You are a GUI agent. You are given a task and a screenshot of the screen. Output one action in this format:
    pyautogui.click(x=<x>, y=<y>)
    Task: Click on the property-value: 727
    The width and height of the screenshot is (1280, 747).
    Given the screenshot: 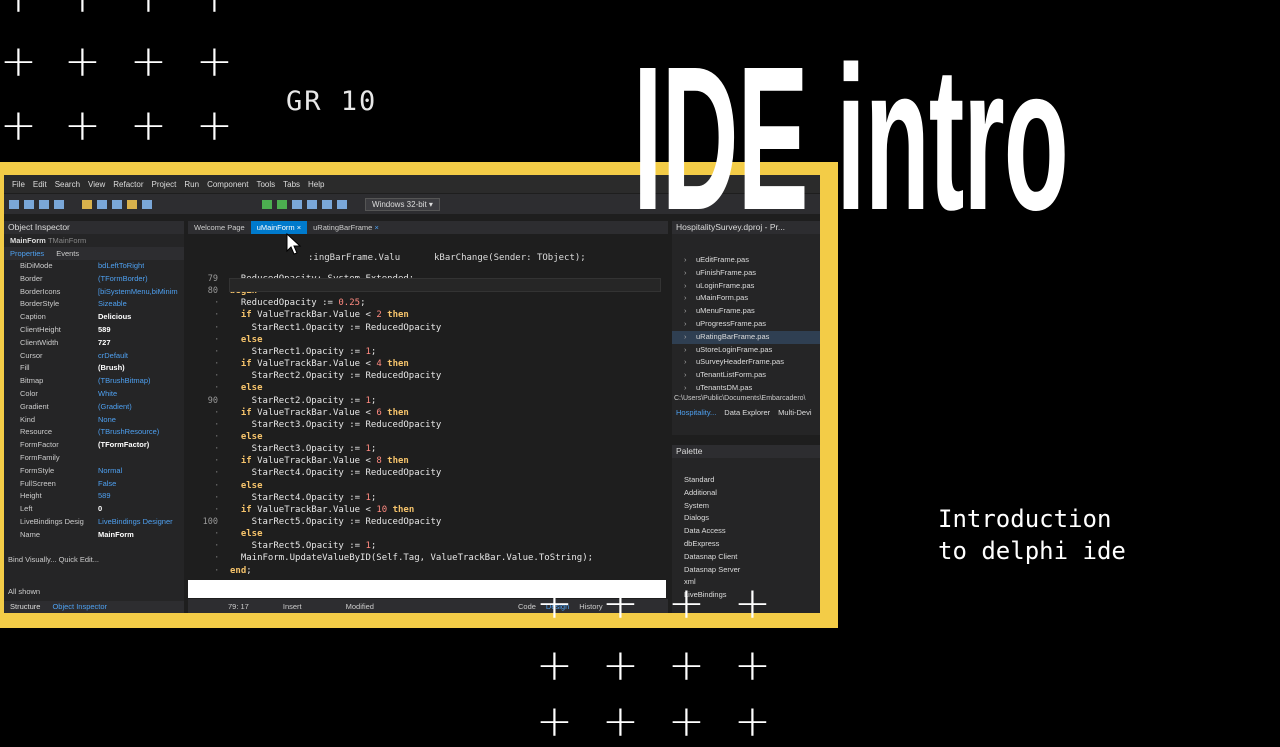 What is the action you would take?
    pyautogui.click(x=104, y=342)
    